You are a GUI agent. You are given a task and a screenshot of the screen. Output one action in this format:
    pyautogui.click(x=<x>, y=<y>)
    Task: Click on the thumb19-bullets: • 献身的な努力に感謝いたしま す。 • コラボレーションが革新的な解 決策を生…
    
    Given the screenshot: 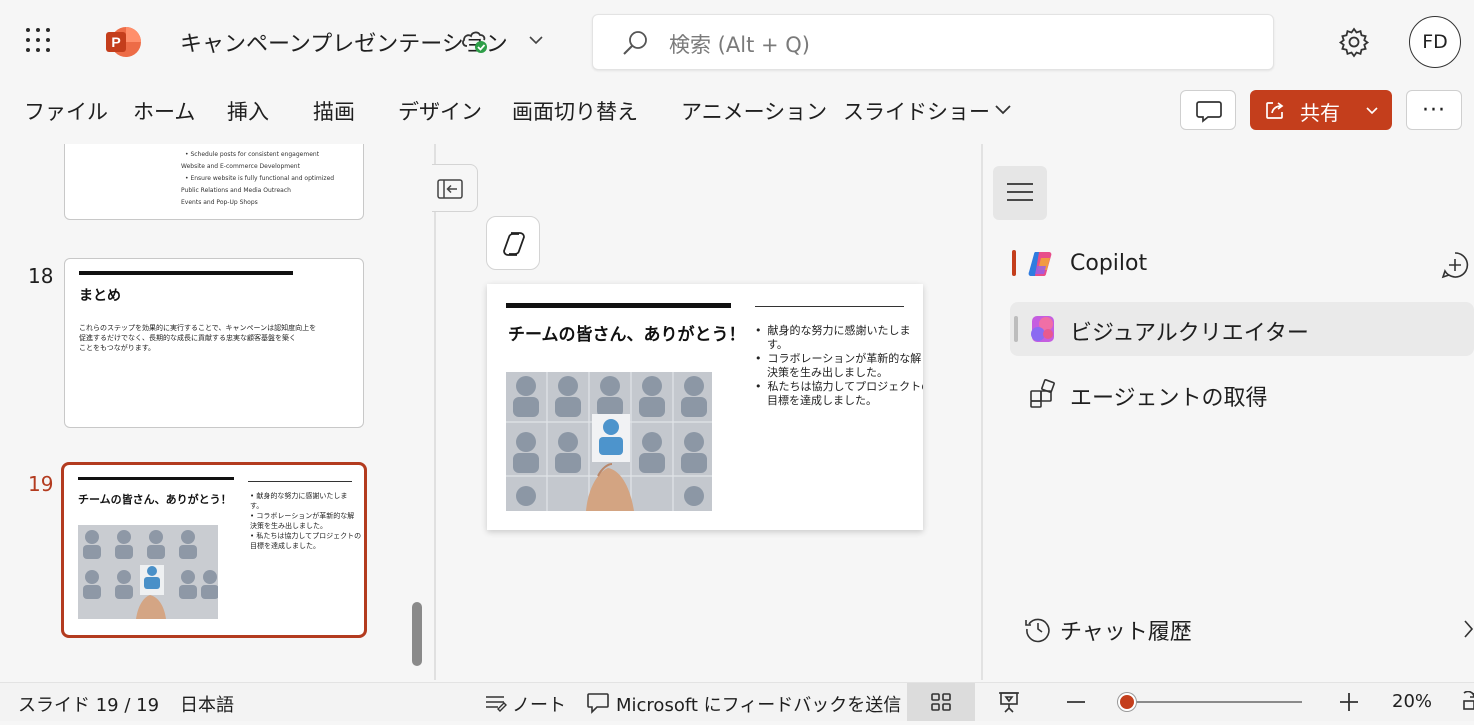 What is the action you would take?
    pyautogui.click(x=306, y=521)
    